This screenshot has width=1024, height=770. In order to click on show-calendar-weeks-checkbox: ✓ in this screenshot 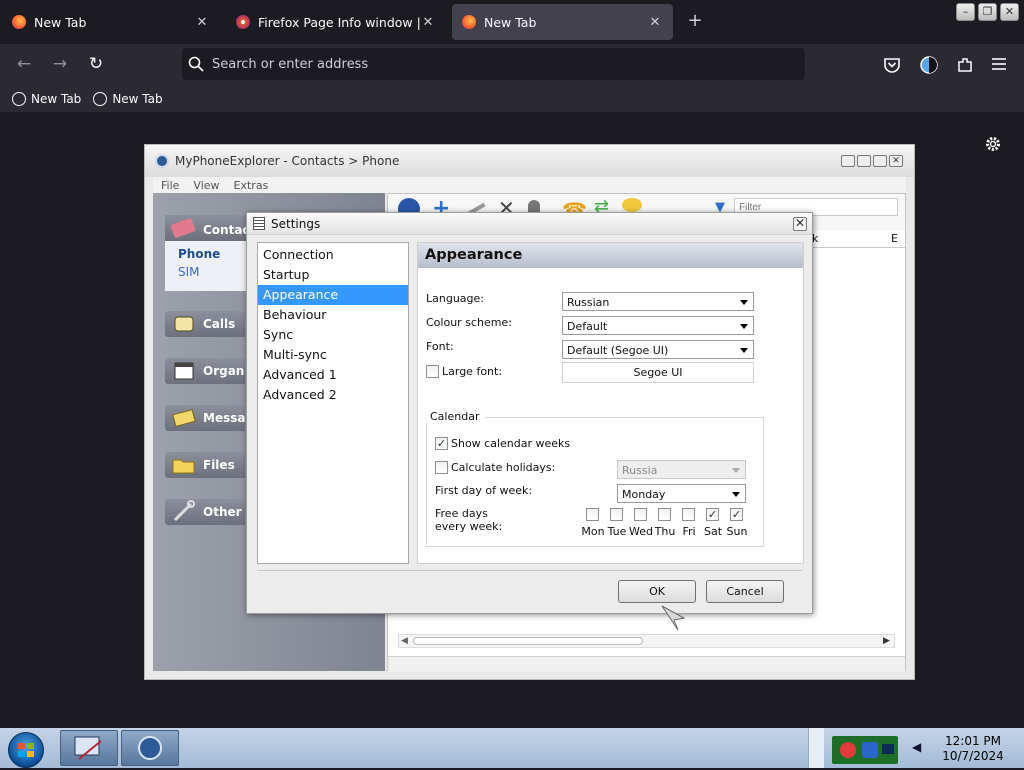, I will do `click(441, 443)`.